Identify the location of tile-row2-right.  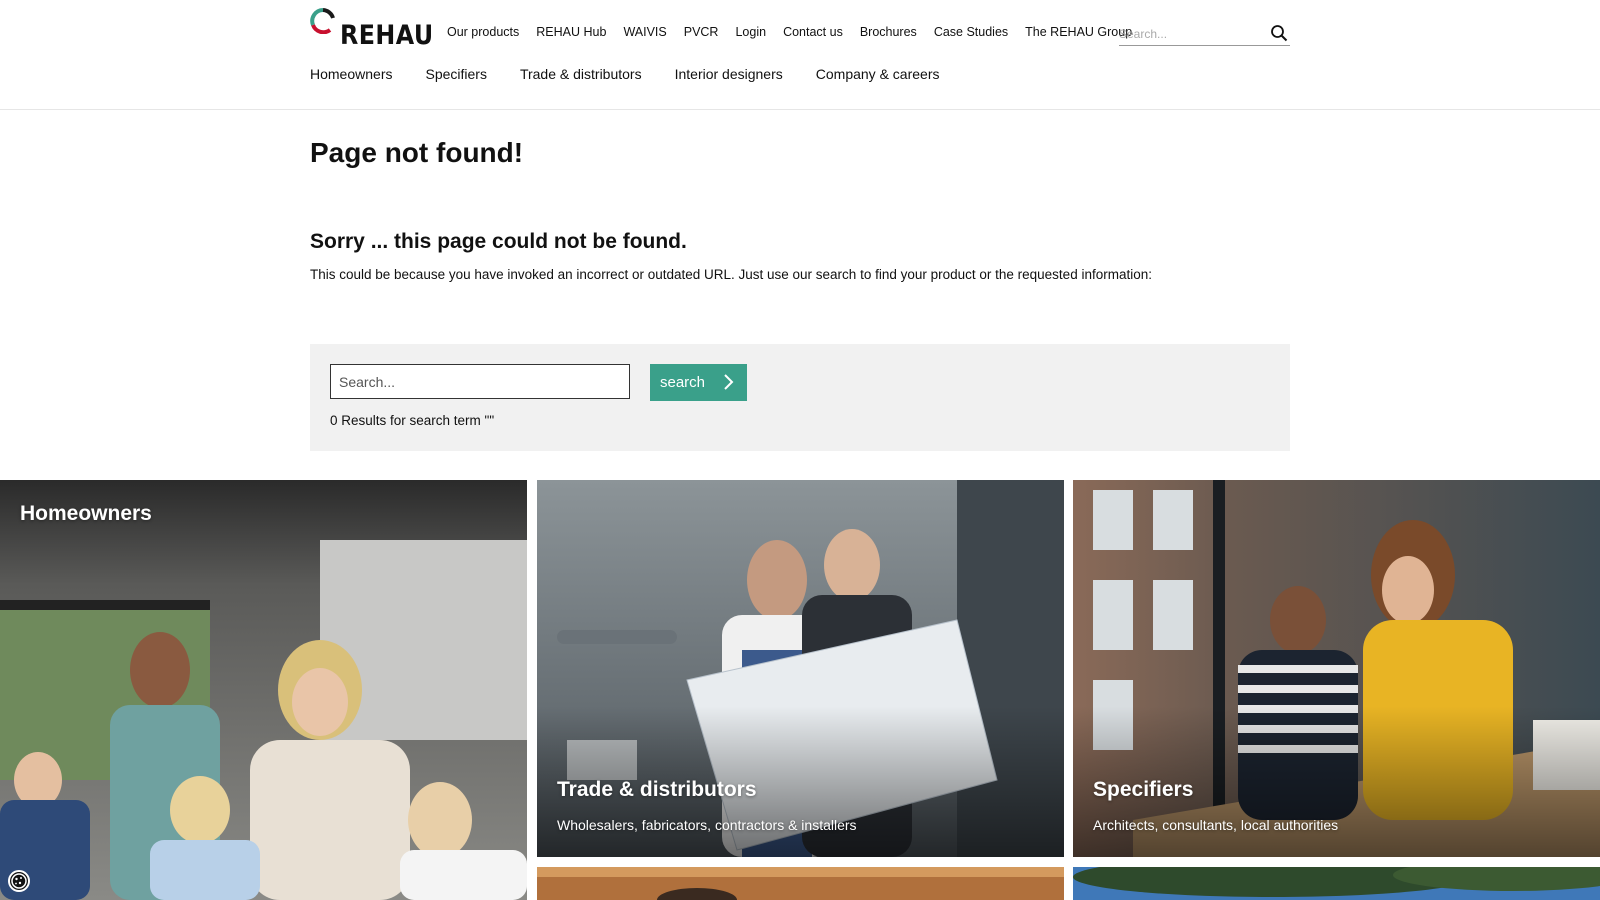
(1336, 883).